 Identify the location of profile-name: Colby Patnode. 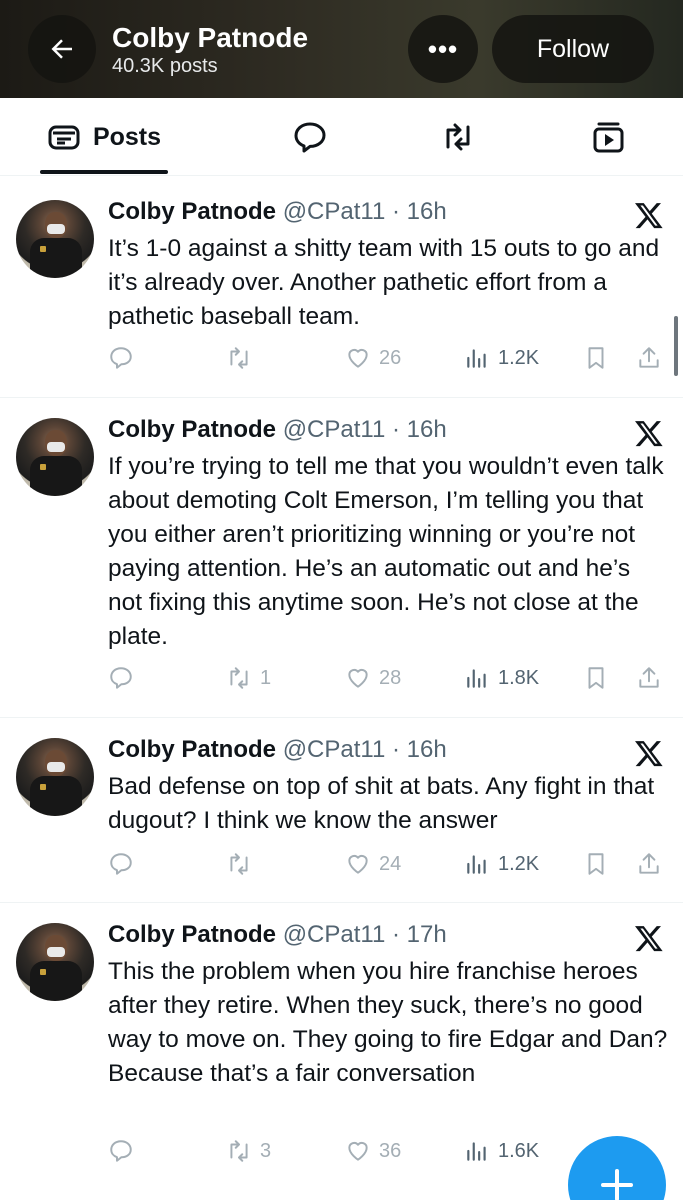
(210, 37).